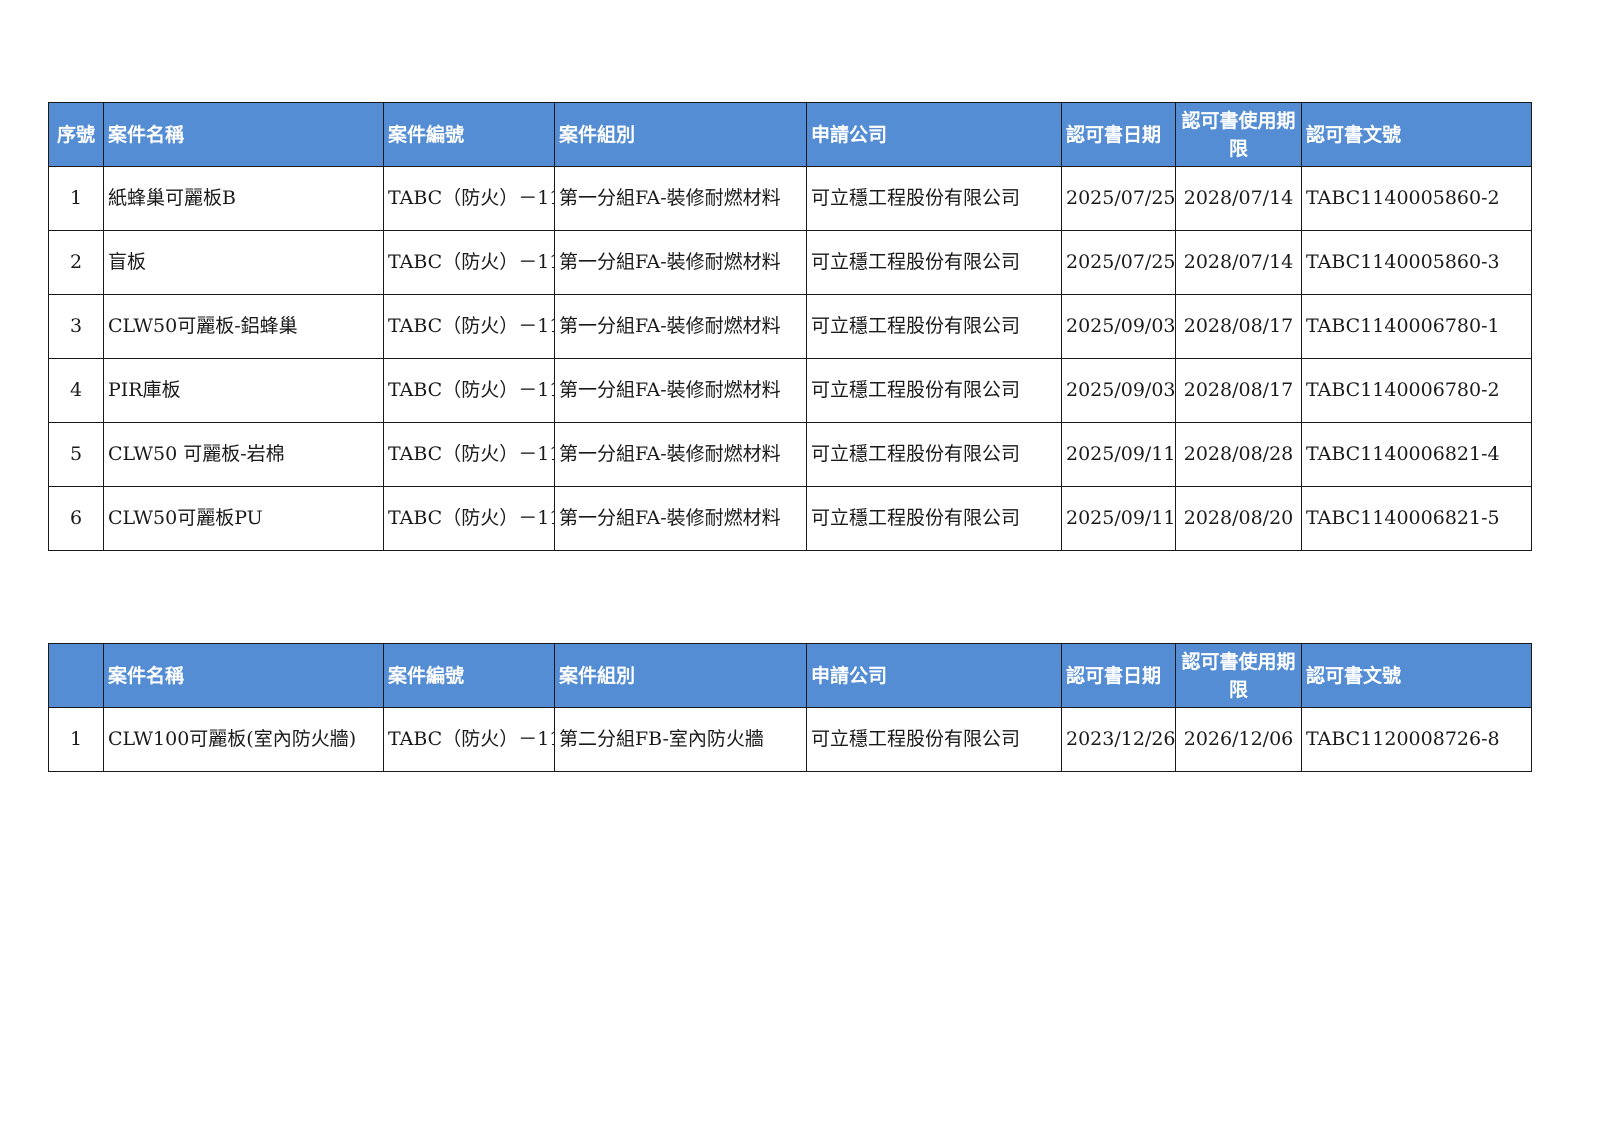  What do you see at coordinates (243, 518) in the screenshot?
I see `cell-case-name: CLW50可麗板PU` at bounding box center [243, 518].